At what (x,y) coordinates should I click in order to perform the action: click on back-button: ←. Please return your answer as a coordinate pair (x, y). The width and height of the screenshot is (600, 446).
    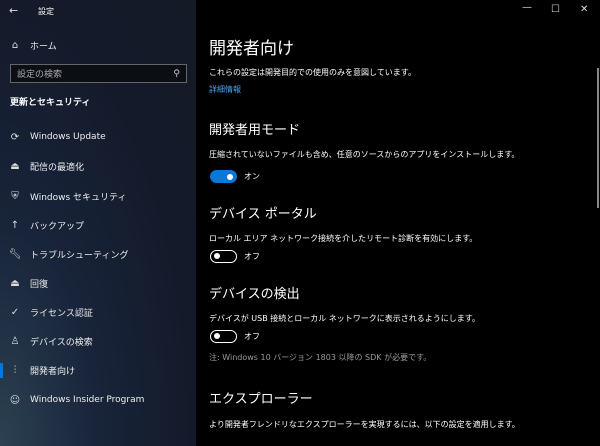
    Looking at the image, I should click on (13, 10).